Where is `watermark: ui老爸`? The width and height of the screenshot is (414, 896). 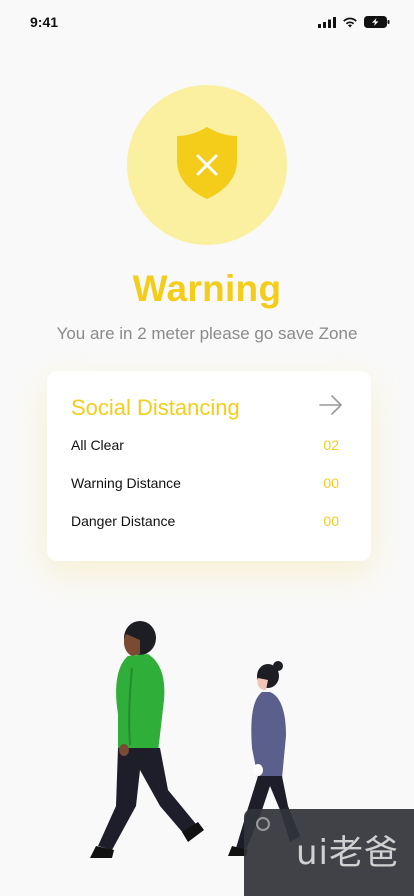 watermark: ui老爸 is located at coordinates (329, 852).